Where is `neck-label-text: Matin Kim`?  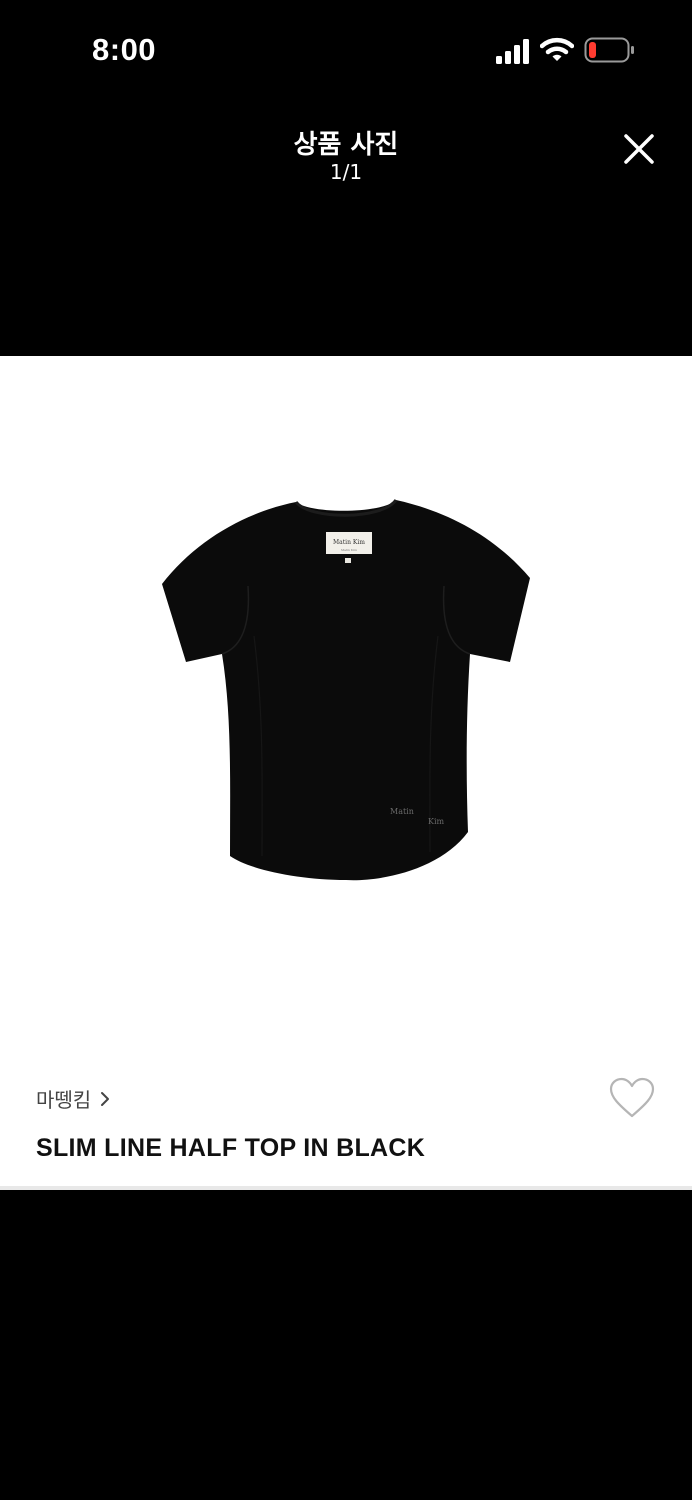 neck-label-text: Matin Kim is located at coordinates (349, 542).